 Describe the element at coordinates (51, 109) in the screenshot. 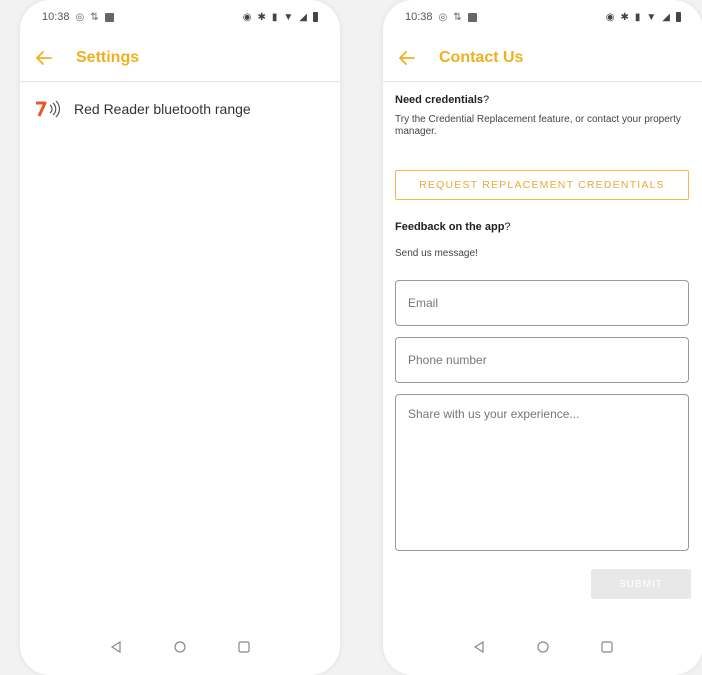

I see `red-reader-logo-icon` at that location.